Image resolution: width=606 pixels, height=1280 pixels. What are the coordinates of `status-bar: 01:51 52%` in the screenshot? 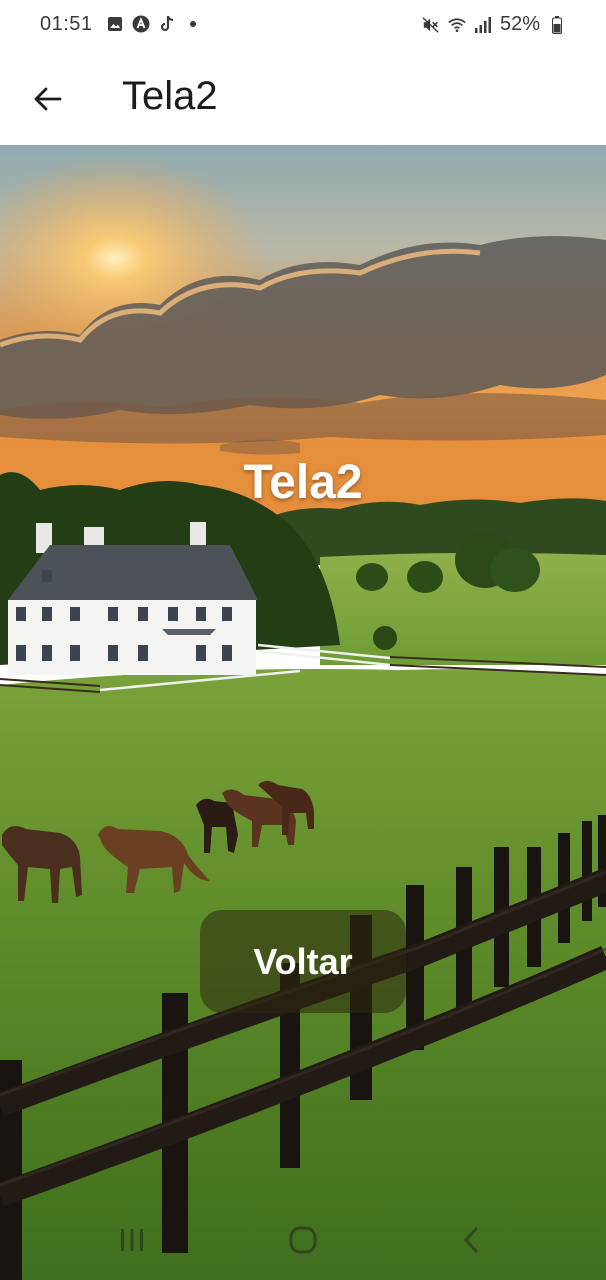 It's located at (303, 25).